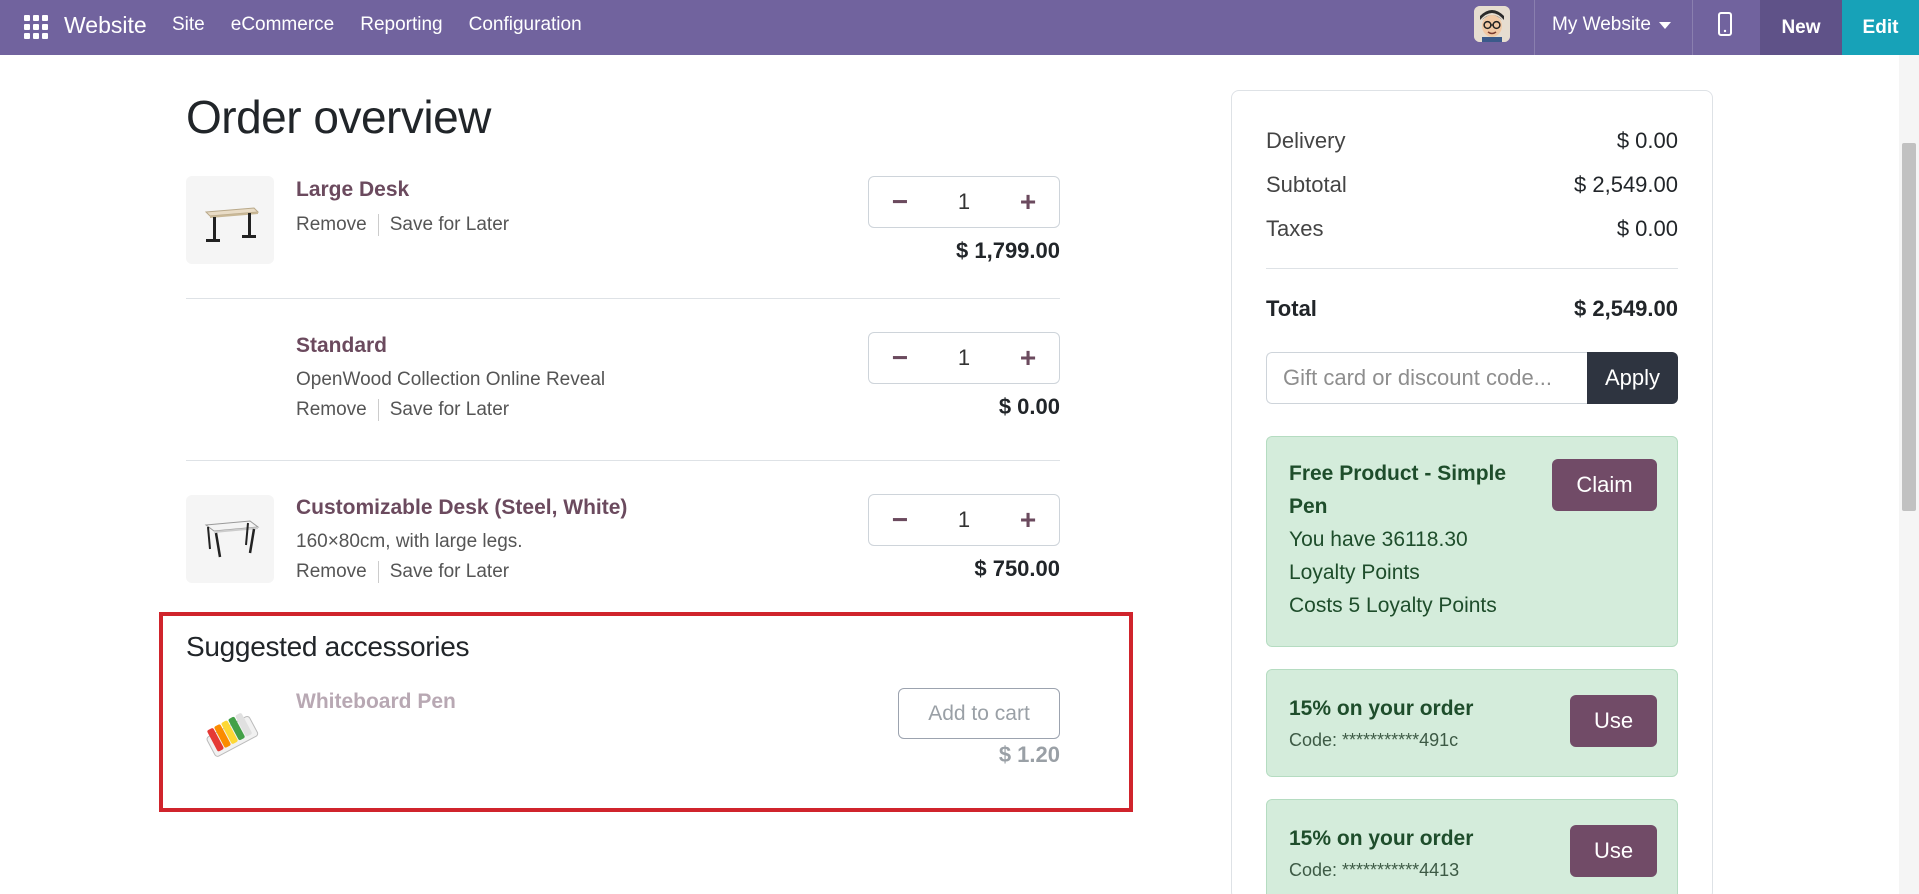  Describe the element at coordinates (979, 713) in the screenshot. I see `add-to-cart-button: Add to cart` at that location.